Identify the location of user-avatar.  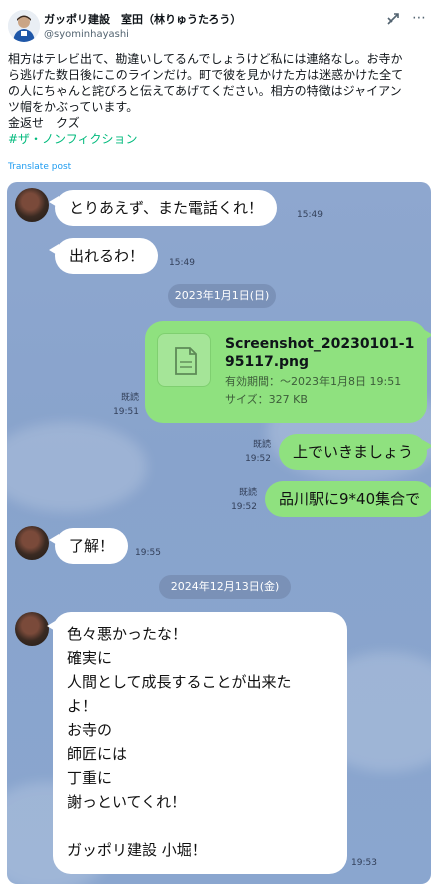
(24, 26).